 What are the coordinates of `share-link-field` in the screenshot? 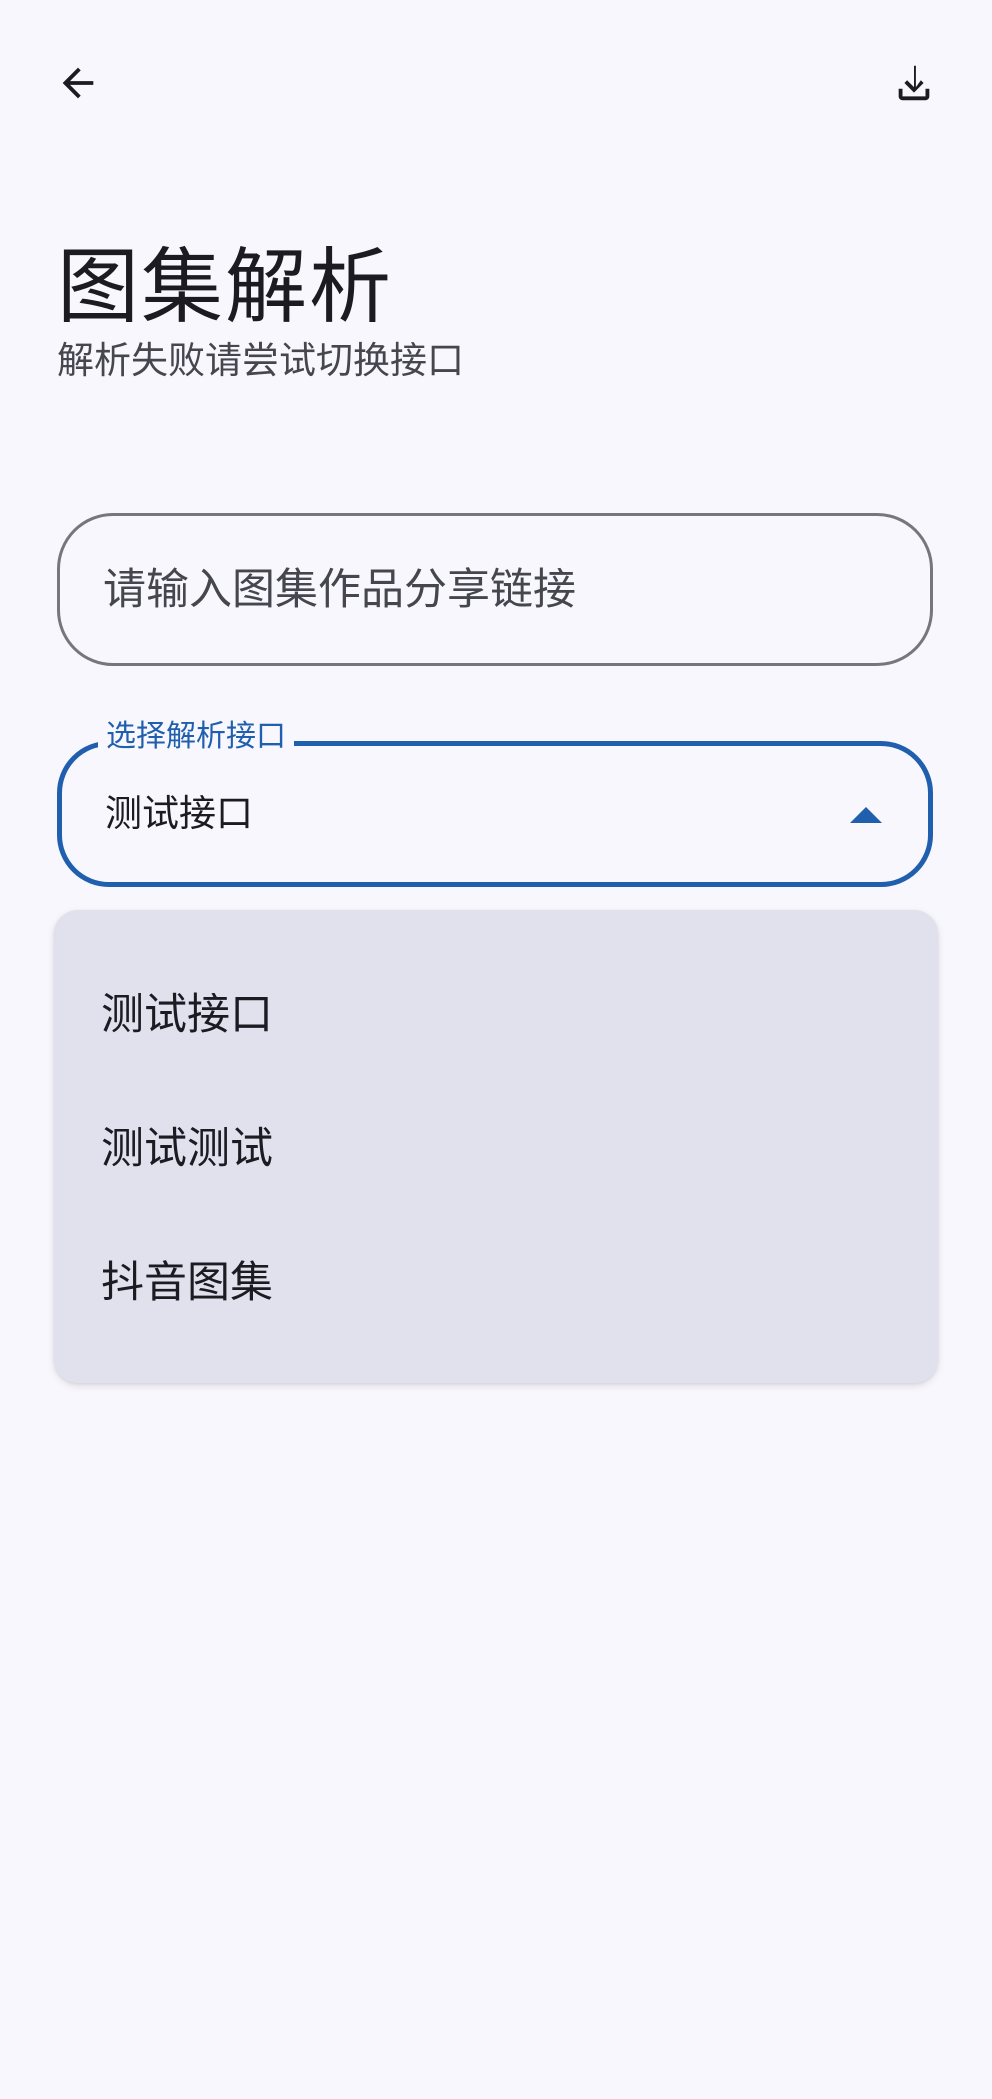 It's located at (495, 589).